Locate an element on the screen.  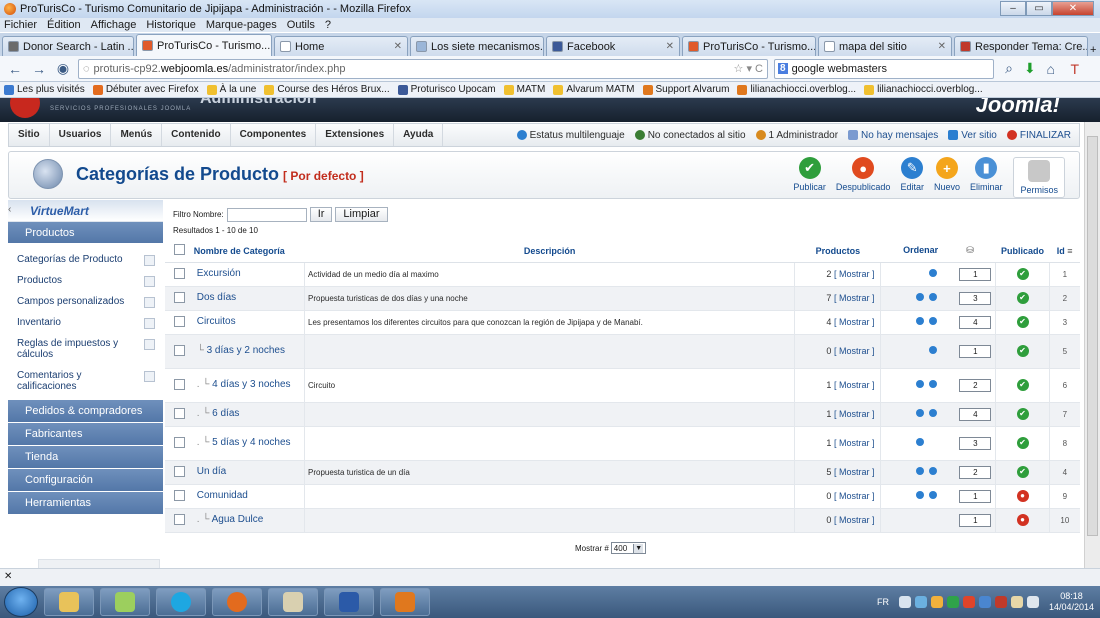
volume-icon is located at coordinates (1016, 602).